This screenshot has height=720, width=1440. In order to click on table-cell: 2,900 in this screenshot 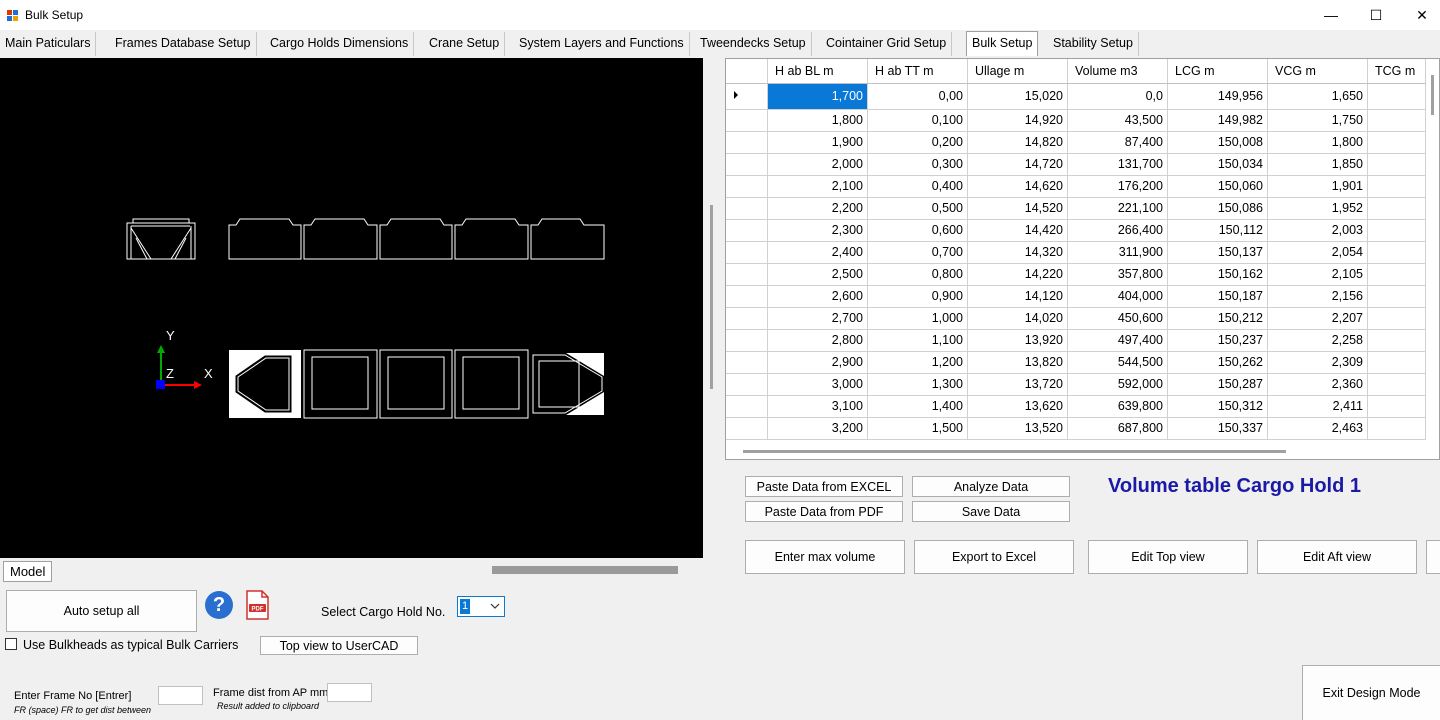, I will do `click(817, 362)`.